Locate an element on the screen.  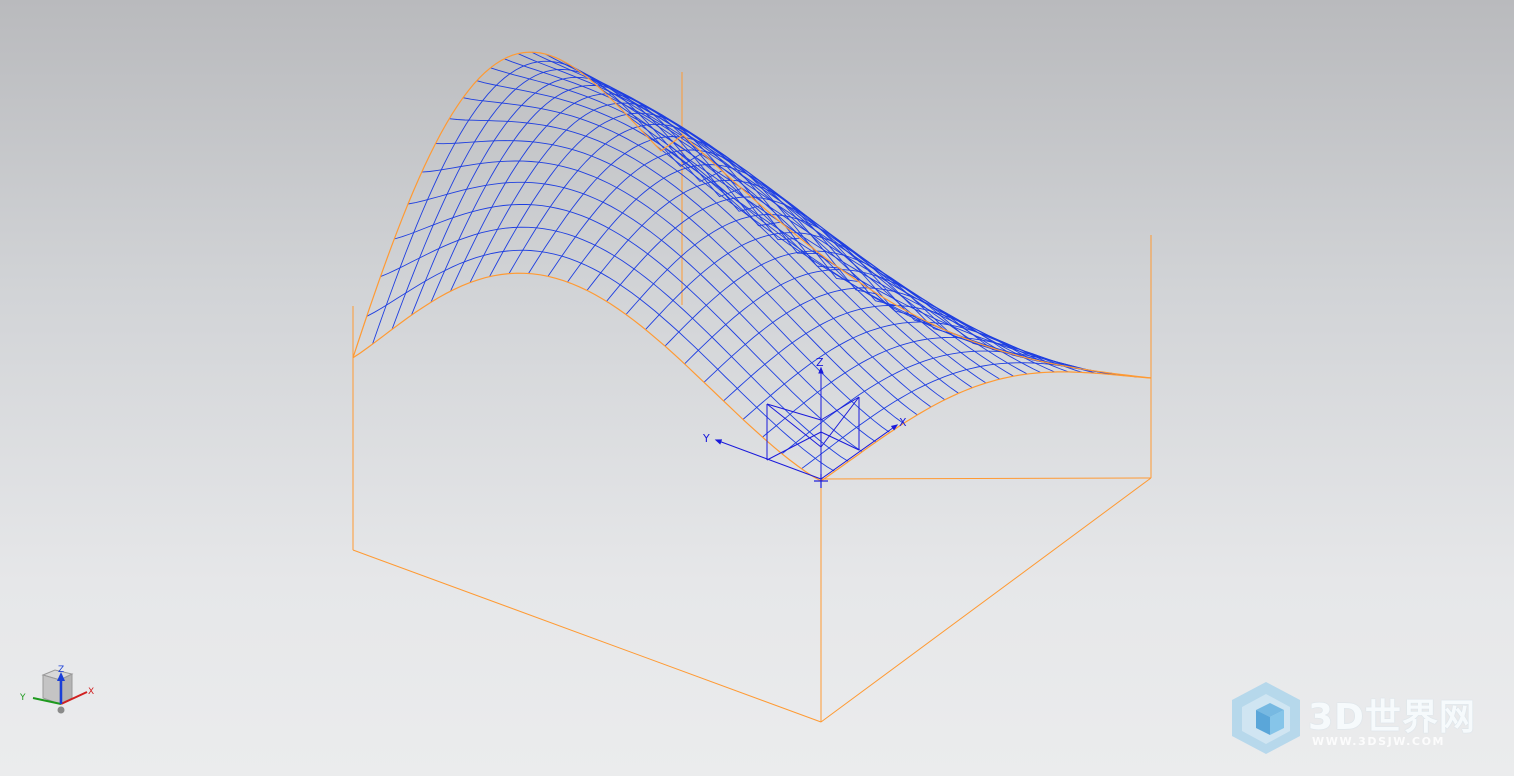
surface-edge is located at coordinates (986, 426).